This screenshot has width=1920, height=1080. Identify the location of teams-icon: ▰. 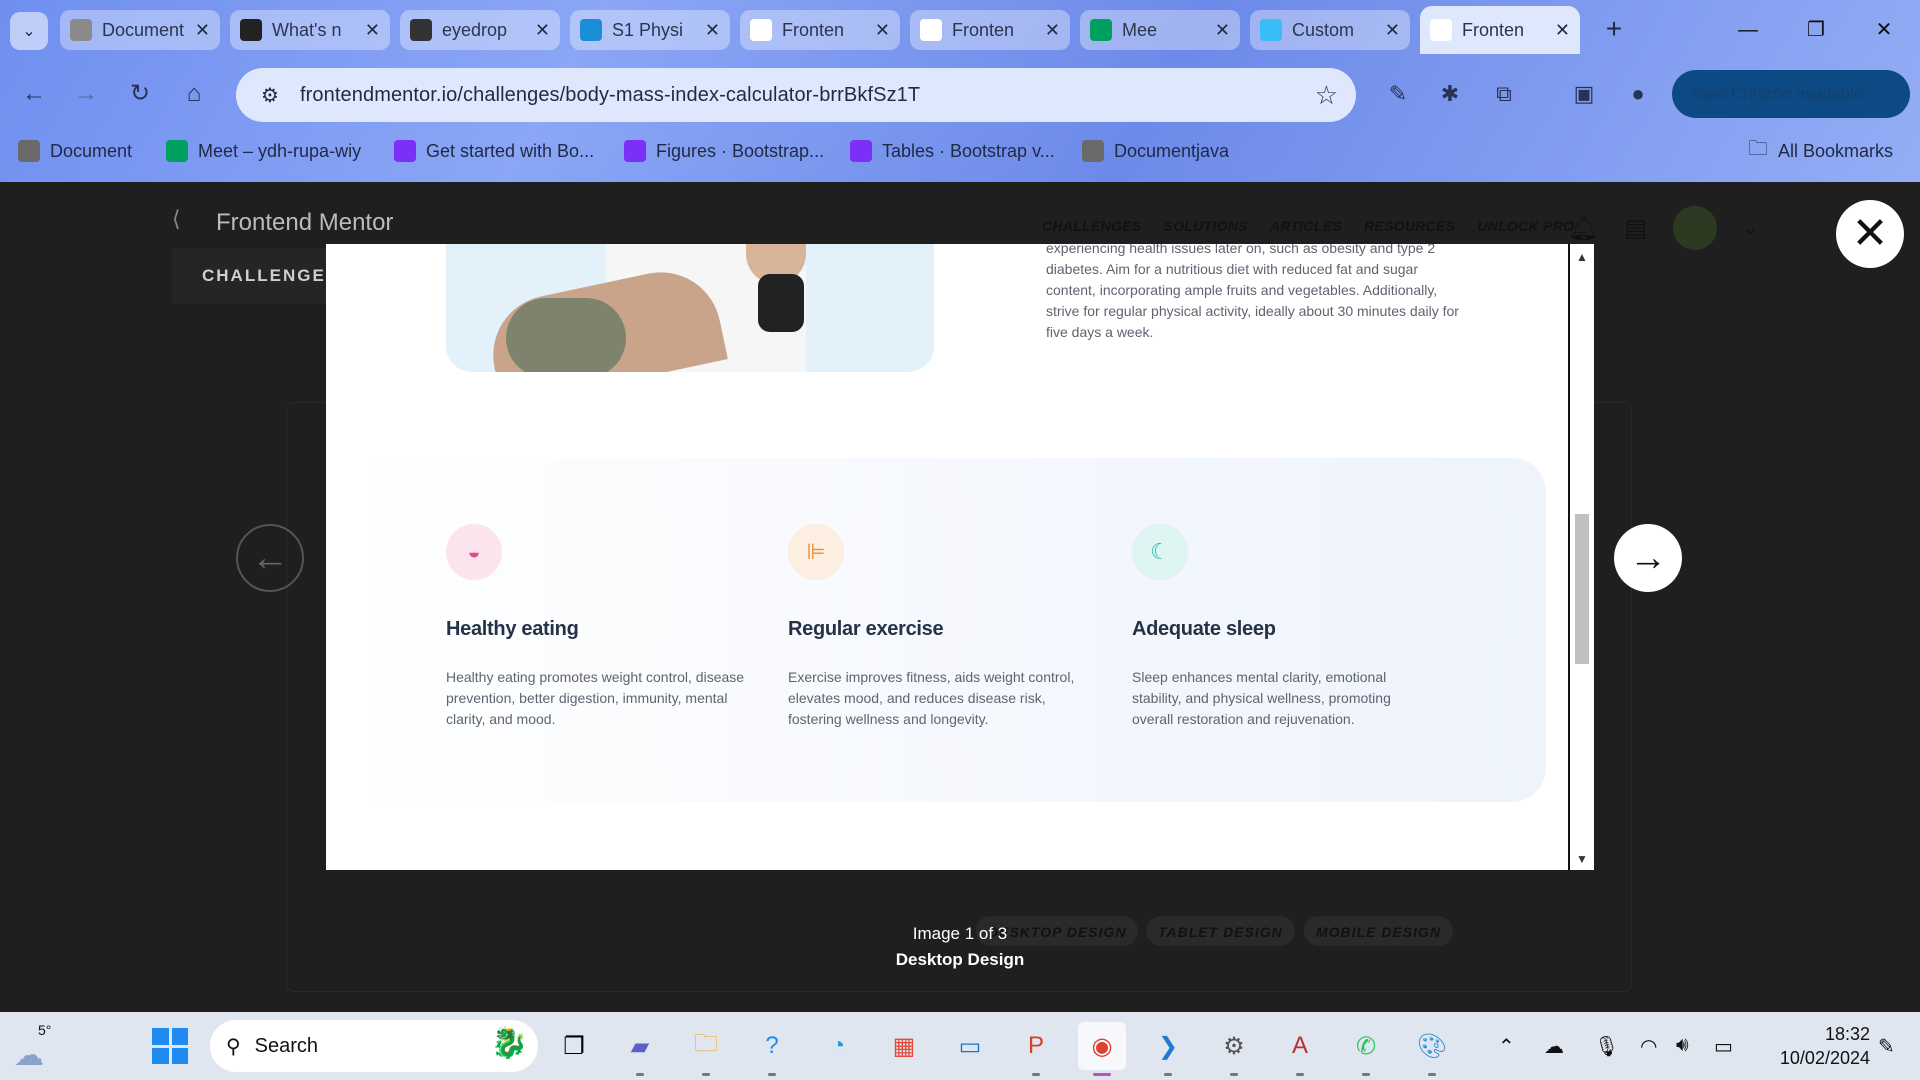
(640, 1049).